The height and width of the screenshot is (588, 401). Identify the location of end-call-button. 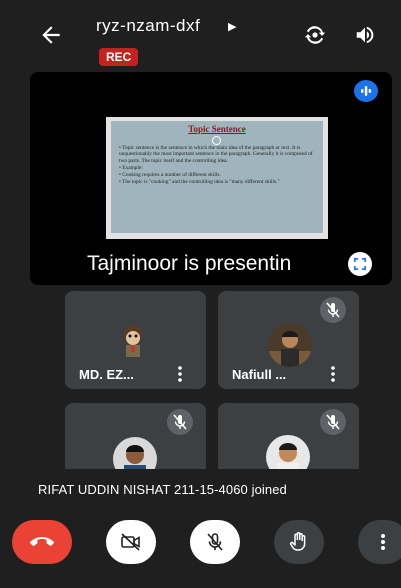
(42, 542).